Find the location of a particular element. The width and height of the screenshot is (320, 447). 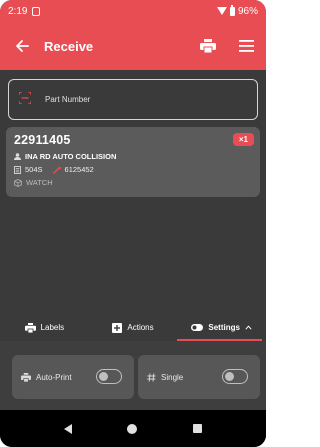

nav-back-icon is located at coordinates (67, 428).